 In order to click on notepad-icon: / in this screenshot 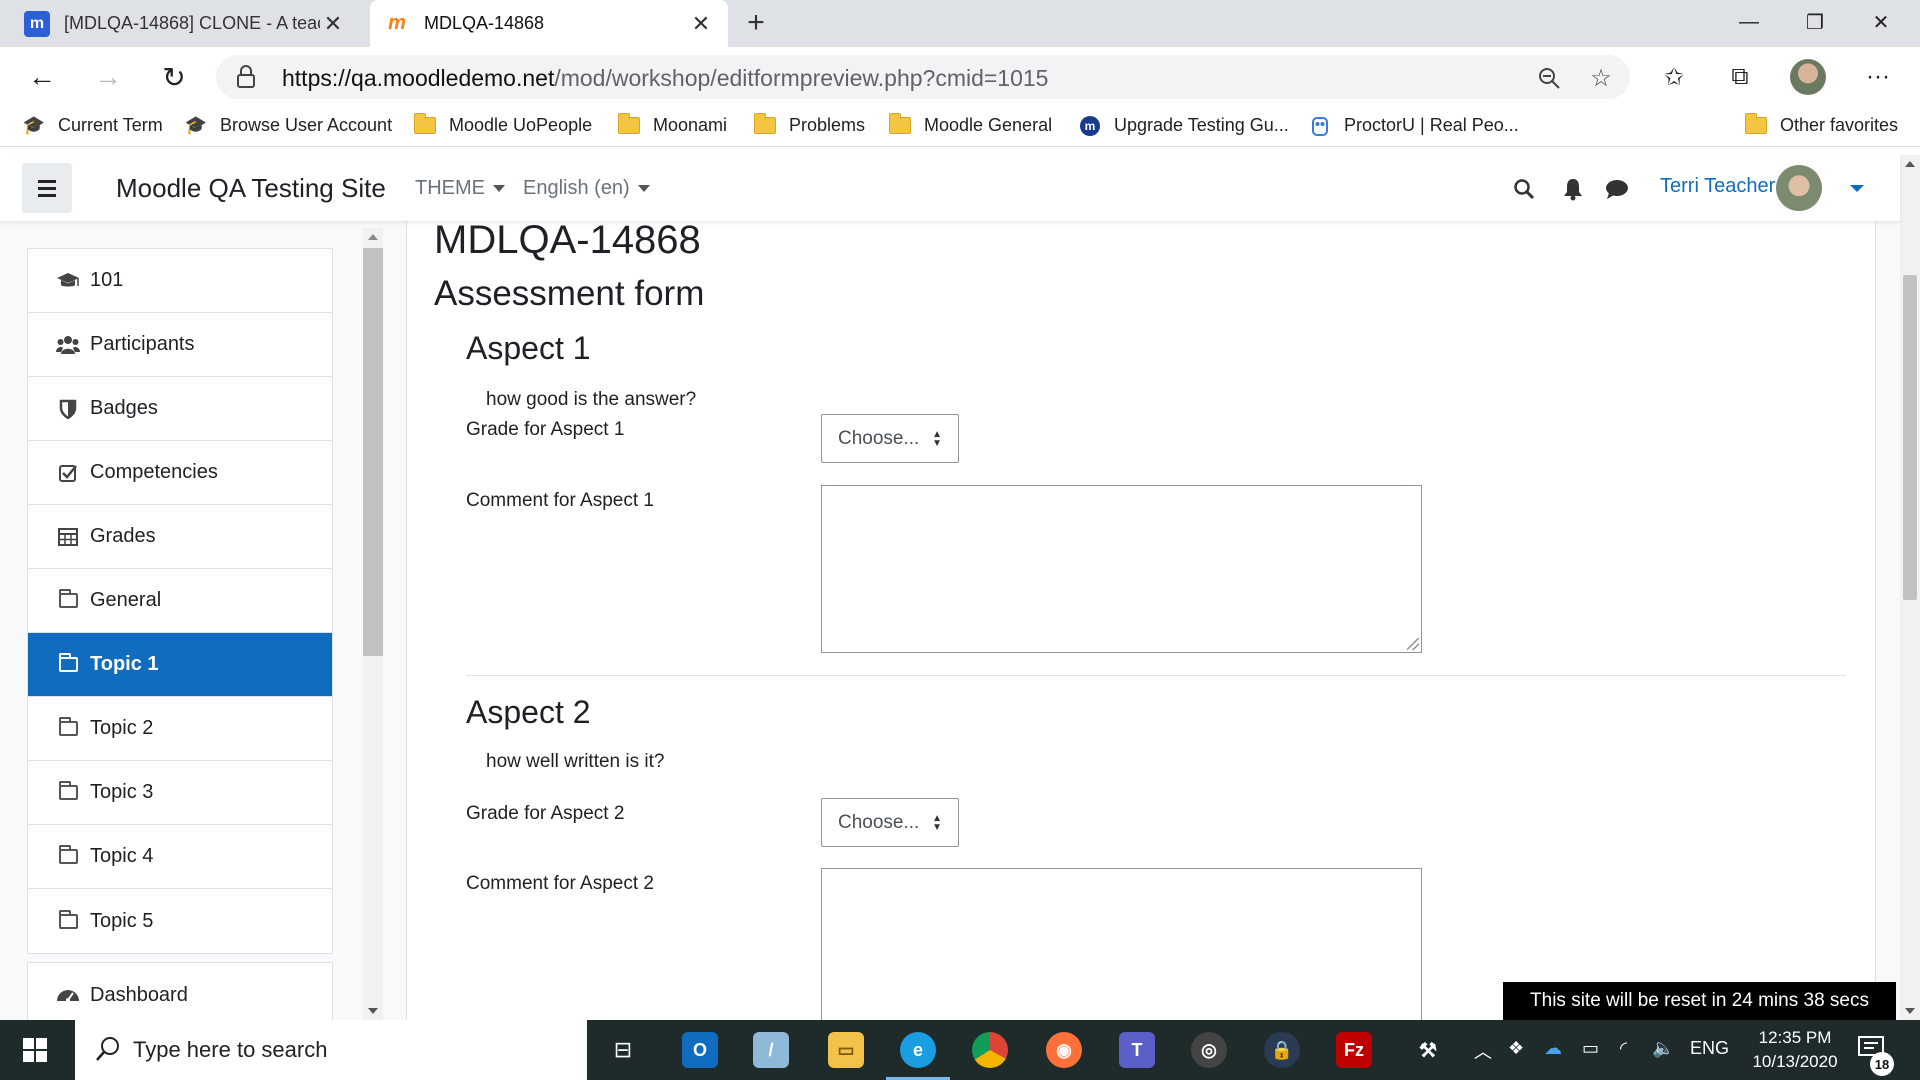, I will do `click(771, 1050)`.